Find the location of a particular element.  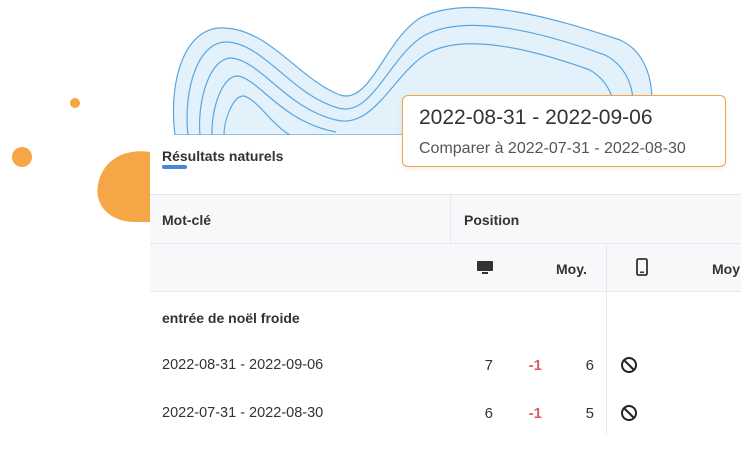

table-header-row: Mot-clé Position is located at coordinates (445, 219).